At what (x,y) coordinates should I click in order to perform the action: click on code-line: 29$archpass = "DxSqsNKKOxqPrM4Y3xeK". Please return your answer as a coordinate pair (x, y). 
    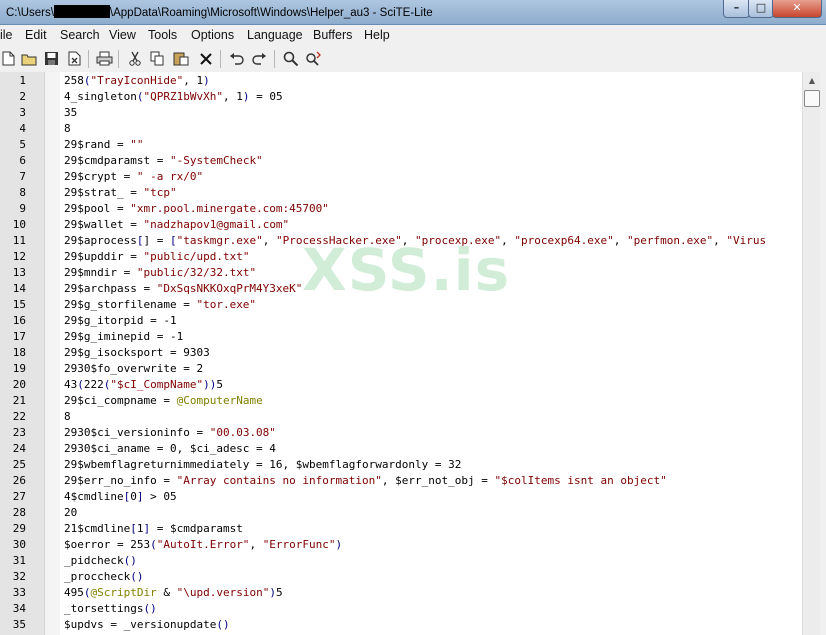
    Looking at the image, I should click on (183, 288).